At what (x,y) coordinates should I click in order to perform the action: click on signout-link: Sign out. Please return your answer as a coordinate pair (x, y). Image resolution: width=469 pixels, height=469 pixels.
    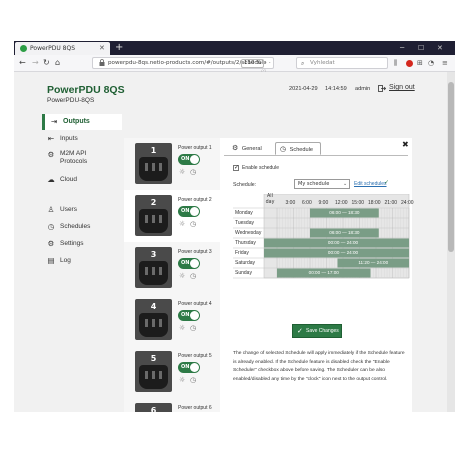
    Looking at the image, I should click on (402, 87).